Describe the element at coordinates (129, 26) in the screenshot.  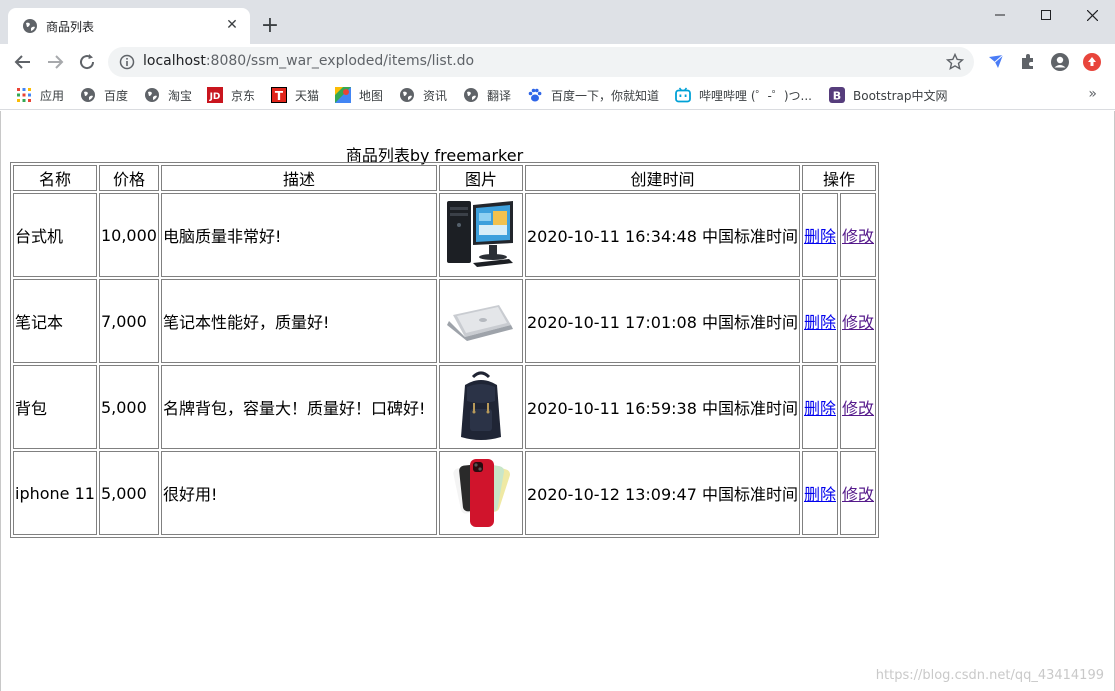
I see `tab-active: 商品列表 ✕` at that location.